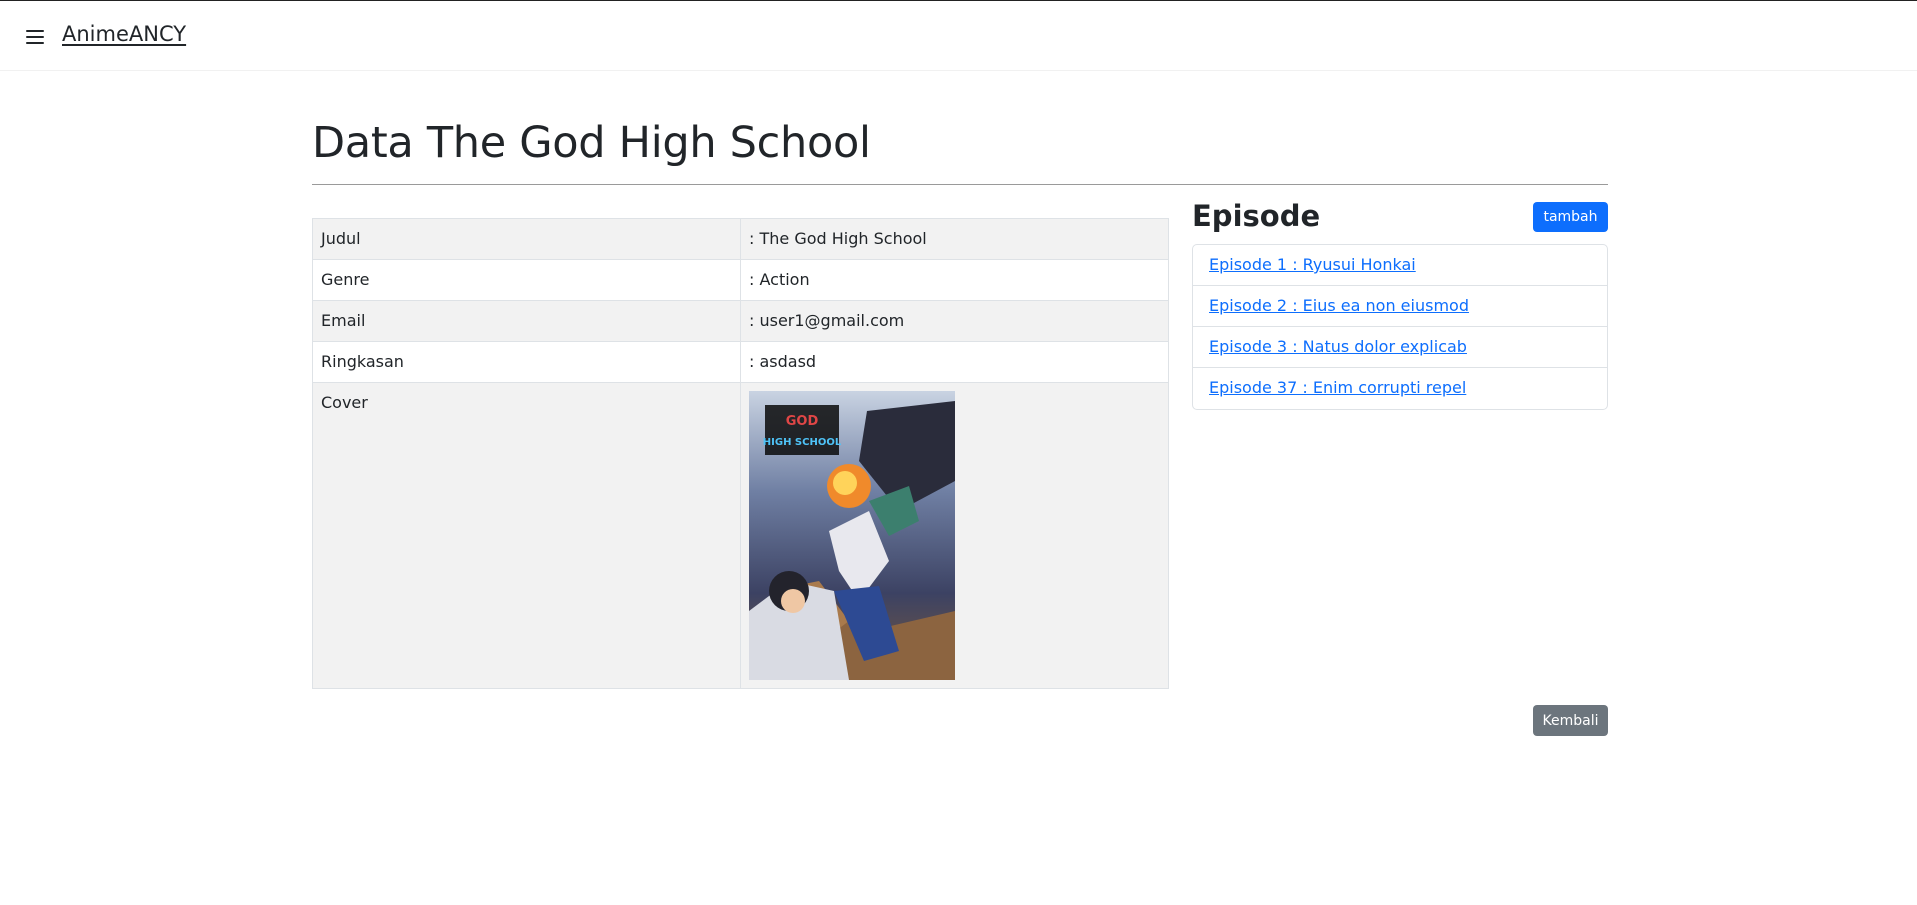  I want to click on row-value-email: : user1@gmail.com, so click(954, 321).